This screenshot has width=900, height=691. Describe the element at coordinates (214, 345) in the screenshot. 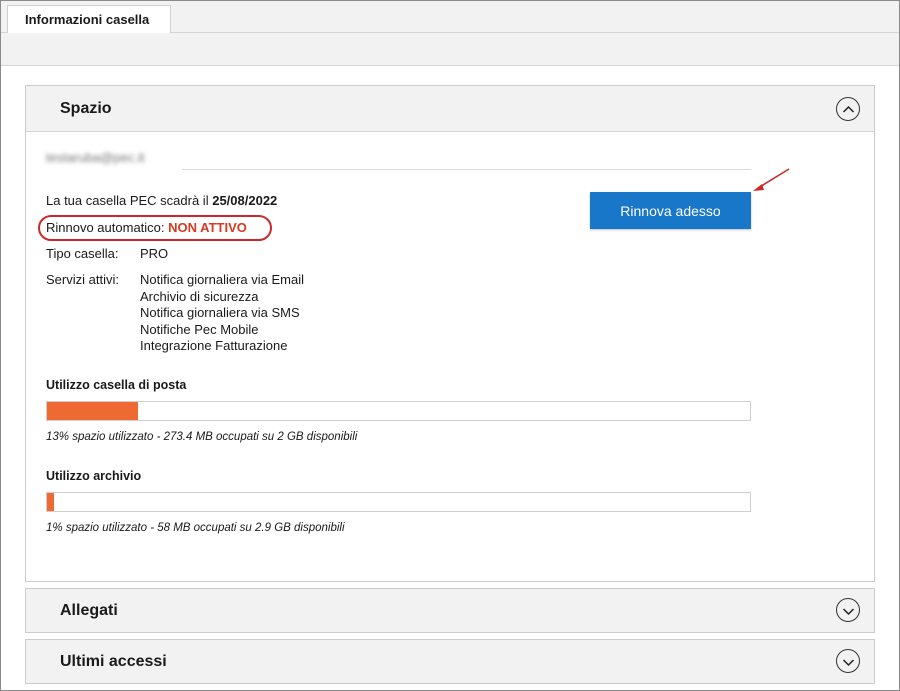

I see `list-item: Integrazione Fatturazione` at that location.